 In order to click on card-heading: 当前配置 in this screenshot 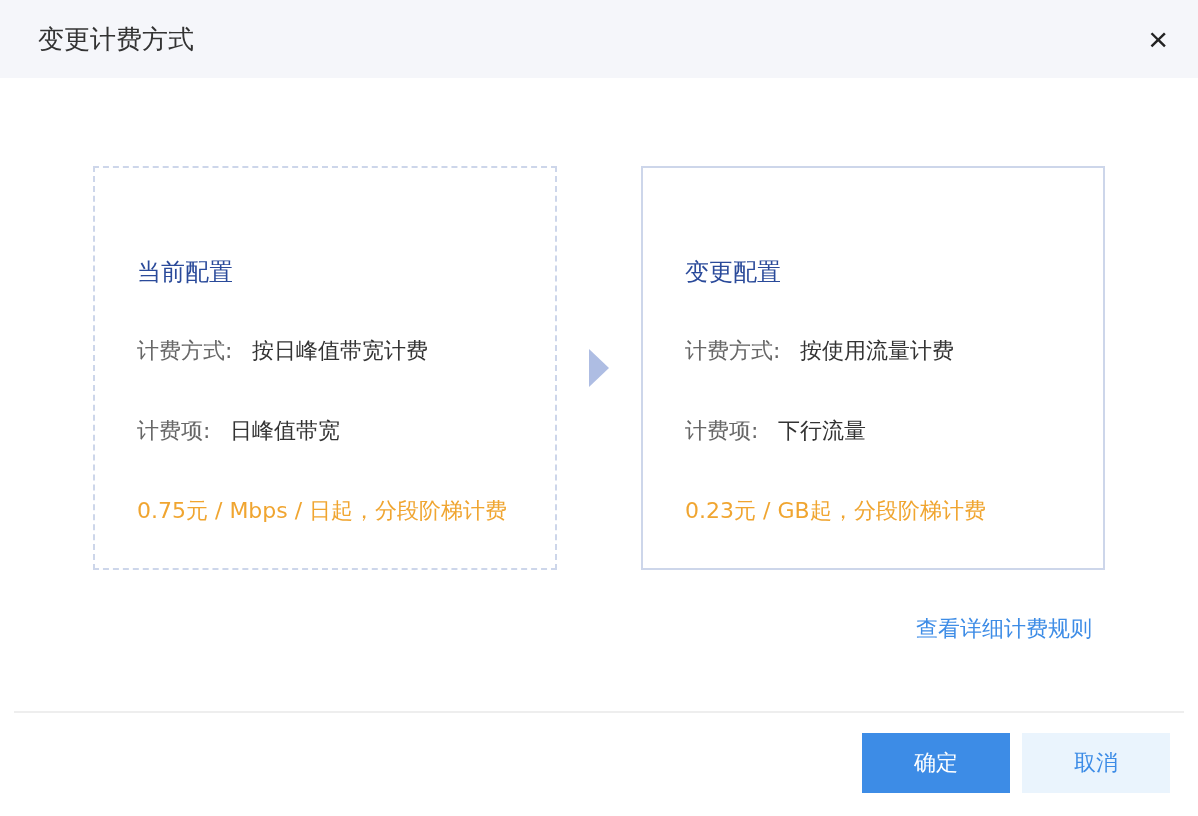, I will do `click(185, 271)`.